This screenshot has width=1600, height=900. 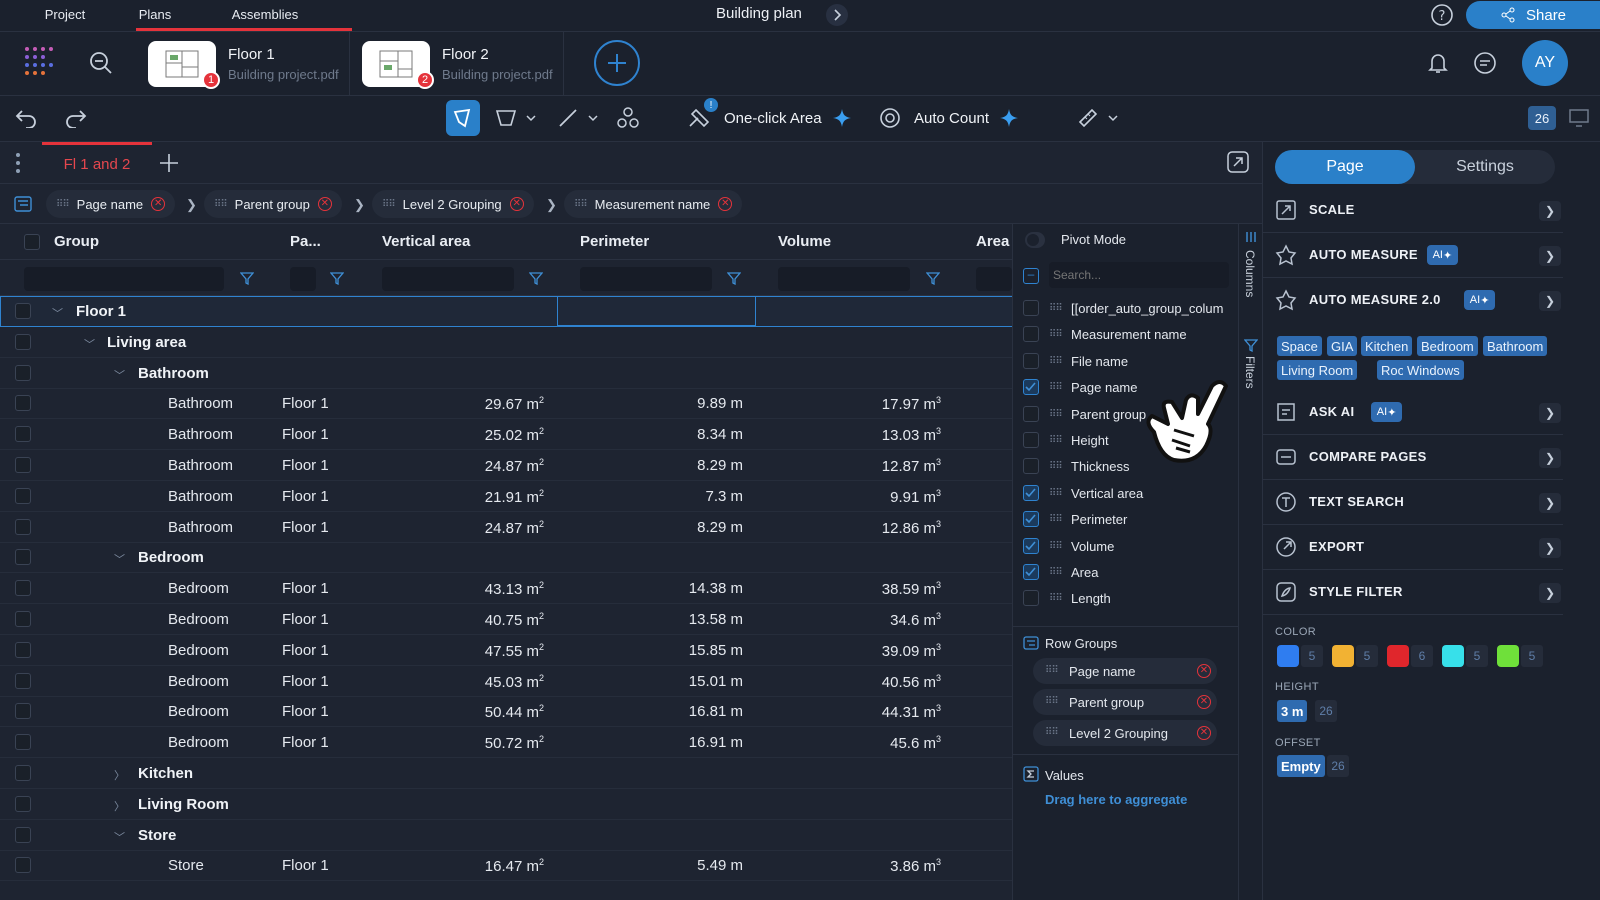 What do you see at coordinates (804, 241) in the screenshot?
I see `column-header-volume: Volume` at bounding box center [804, 241].